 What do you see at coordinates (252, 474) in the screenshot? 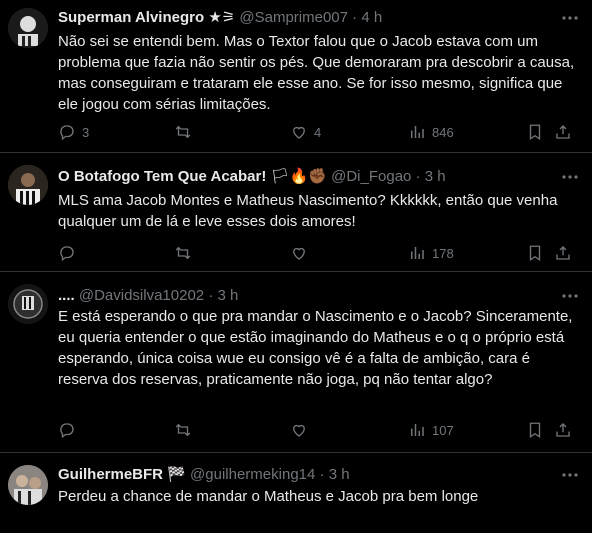
I see `user-handle: @guilhermeking14` at bounding box center [252, 474].